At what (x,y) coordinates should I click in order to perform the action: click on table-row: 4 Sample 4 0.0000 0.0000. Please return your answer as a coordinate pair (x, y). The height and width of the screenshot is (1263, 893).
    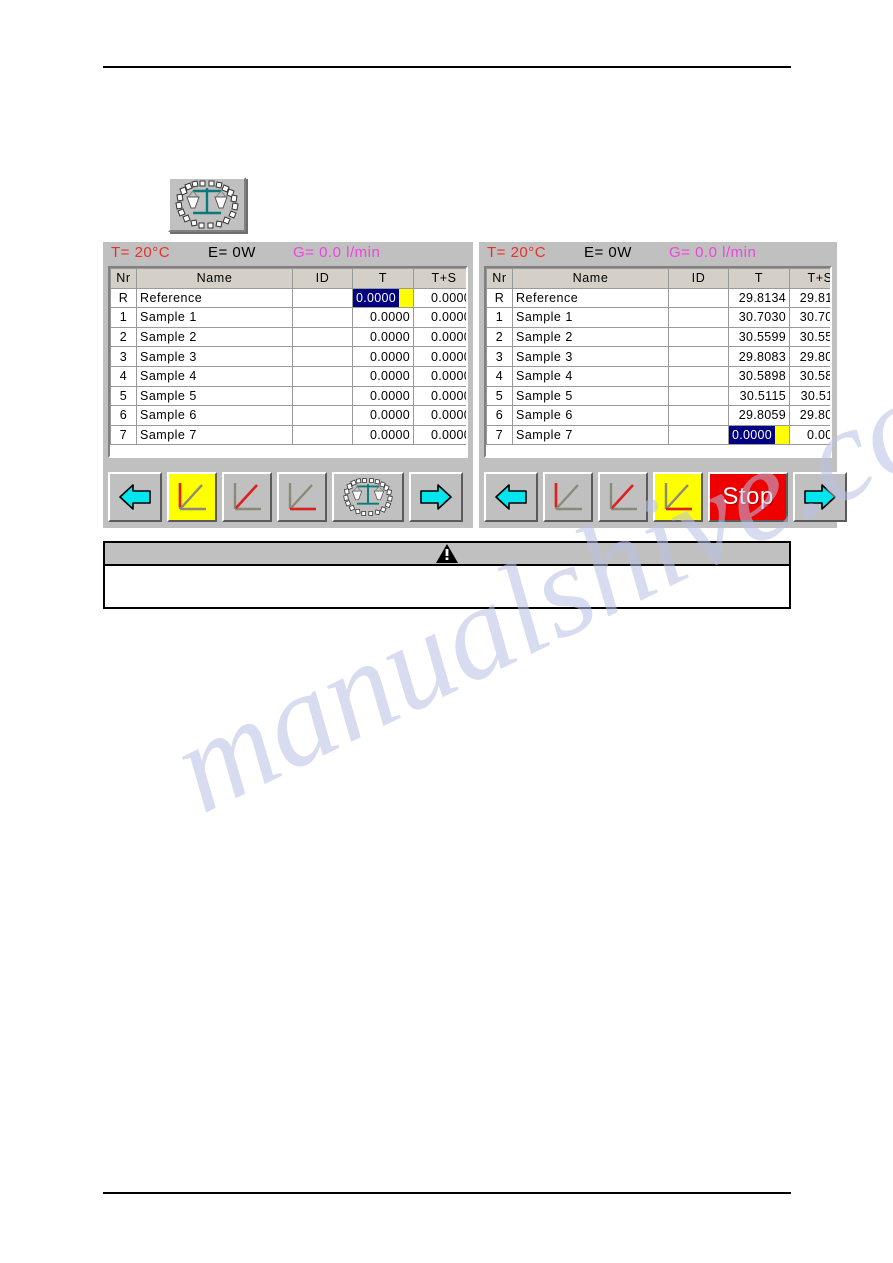
    Looking at the image, I should click on (288, 376).